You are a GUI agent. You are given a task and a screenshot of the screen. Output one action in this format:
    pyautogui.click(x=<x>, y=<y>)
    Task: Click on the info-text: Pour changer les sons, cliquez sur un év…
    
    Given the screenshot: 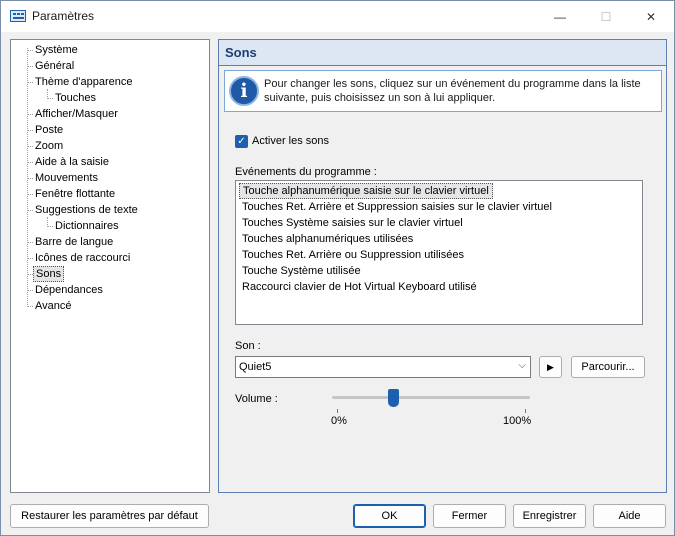 What is the action you would take?
    pyautogui.click(x=452, y=91)
    